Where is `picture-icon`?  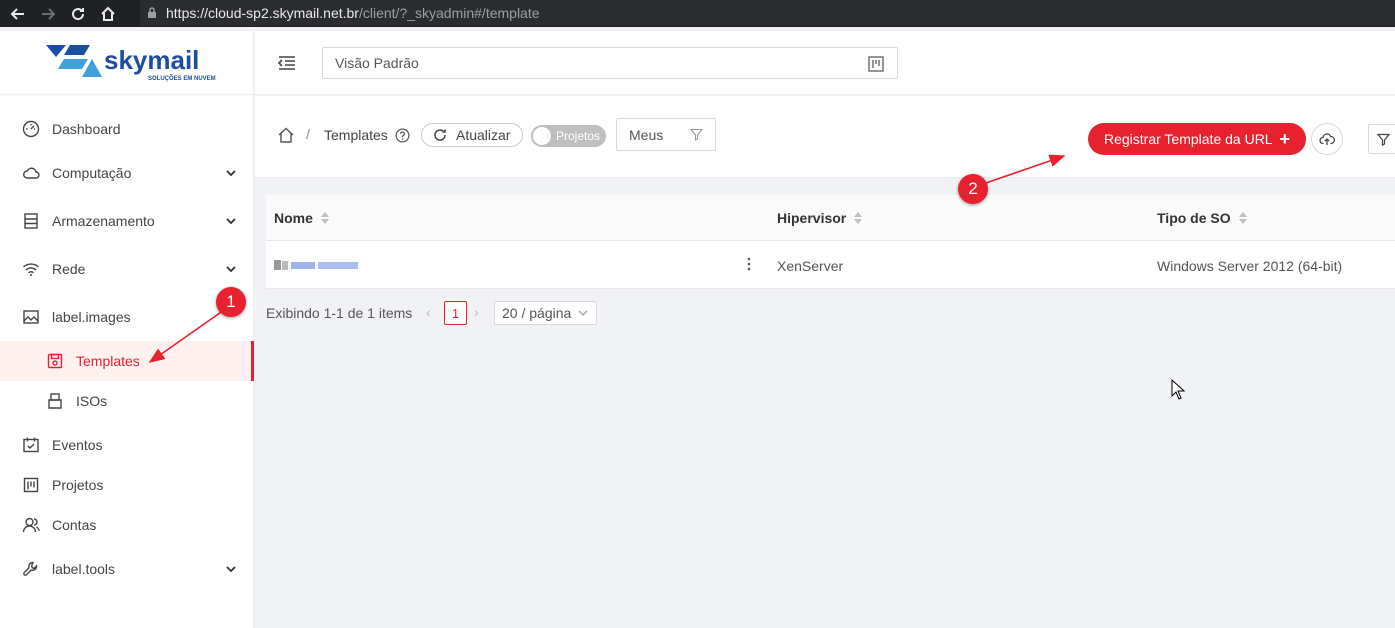
picture-icon is located at coordinates (31, 317).